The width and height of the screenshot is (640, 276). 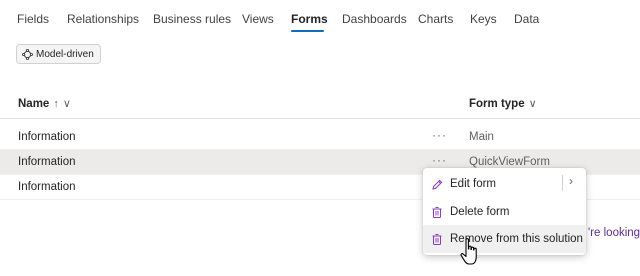 I want to click on remove-from-solution-menu-item: Remove from this solution, so click(x=504, y=239).